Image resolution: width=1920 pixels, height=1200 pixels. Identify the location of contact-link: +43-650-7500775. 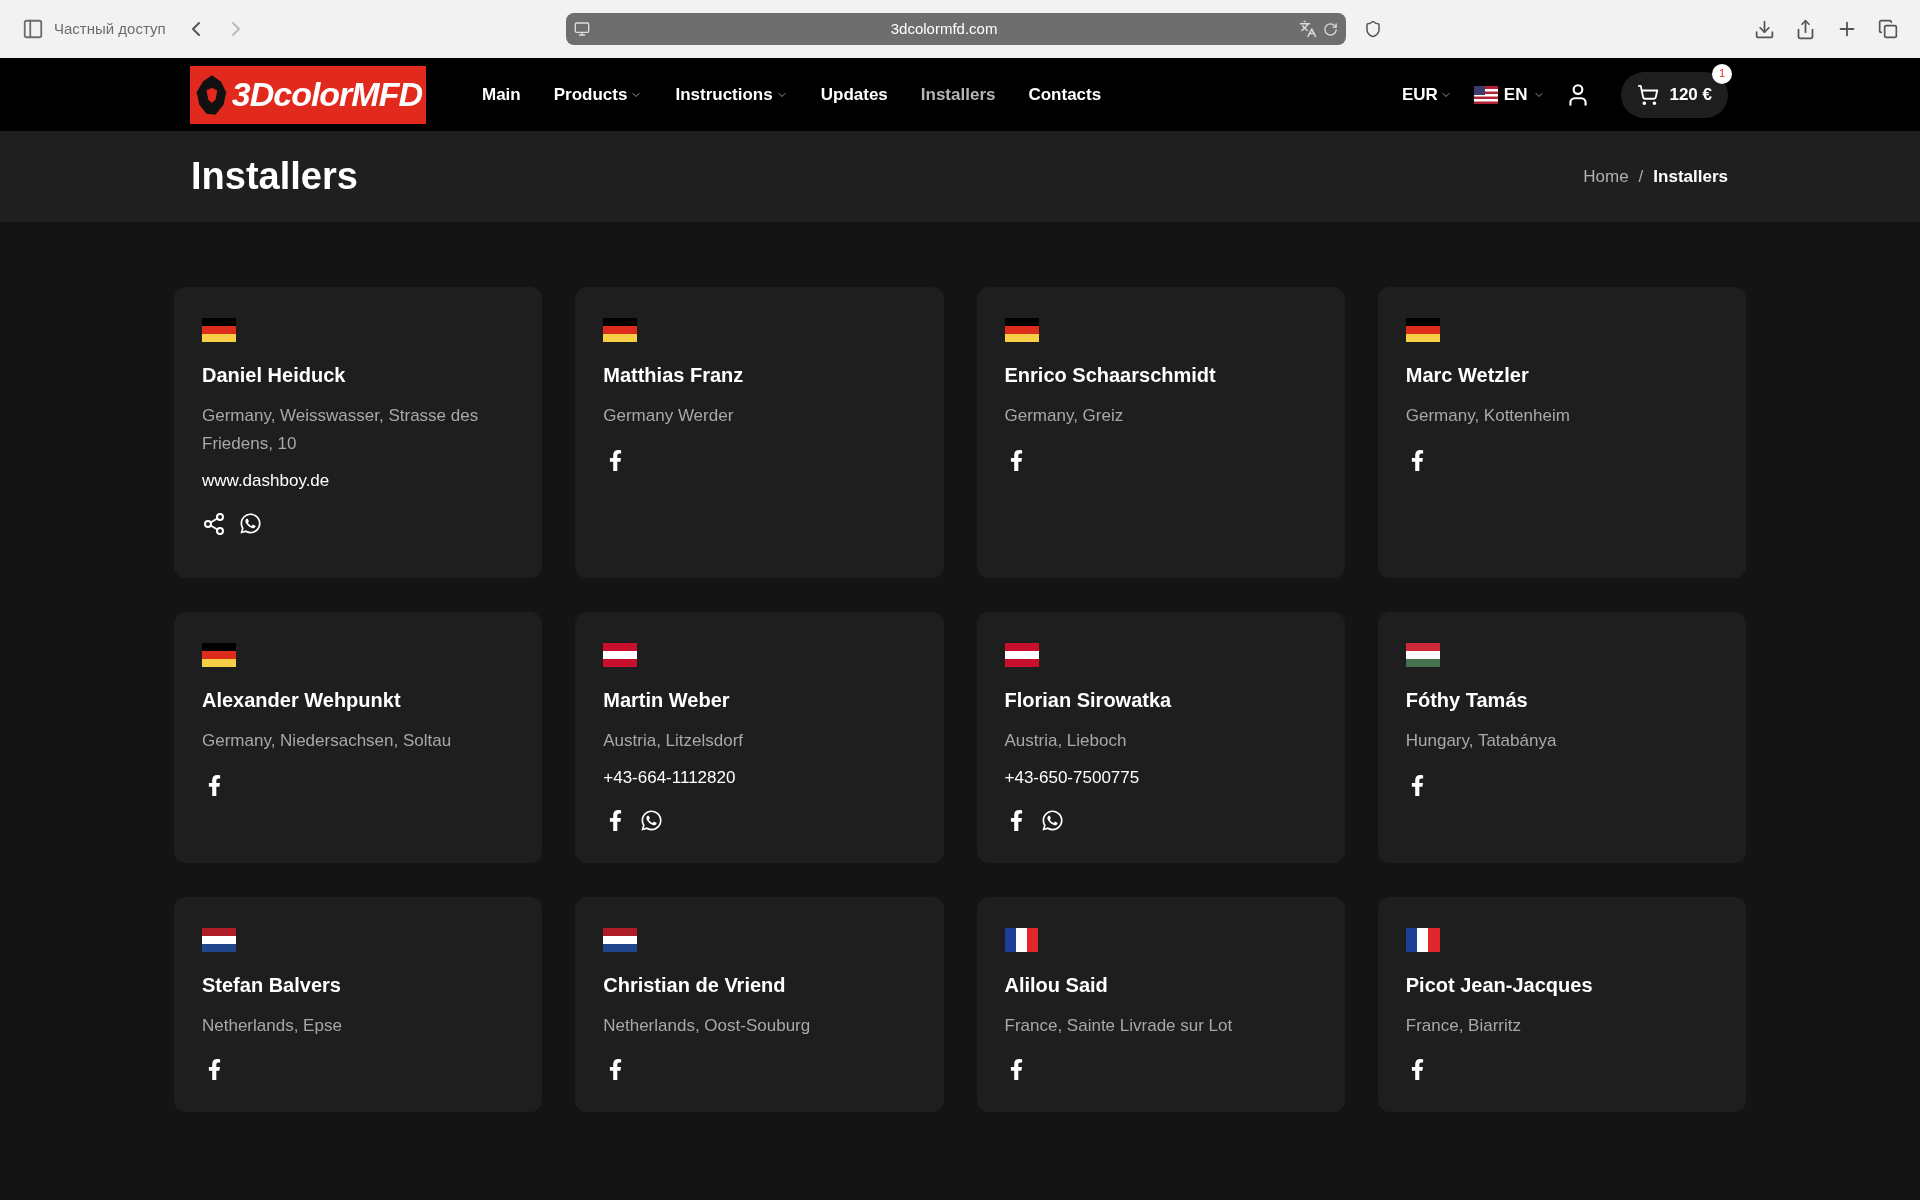
(1160, 778).